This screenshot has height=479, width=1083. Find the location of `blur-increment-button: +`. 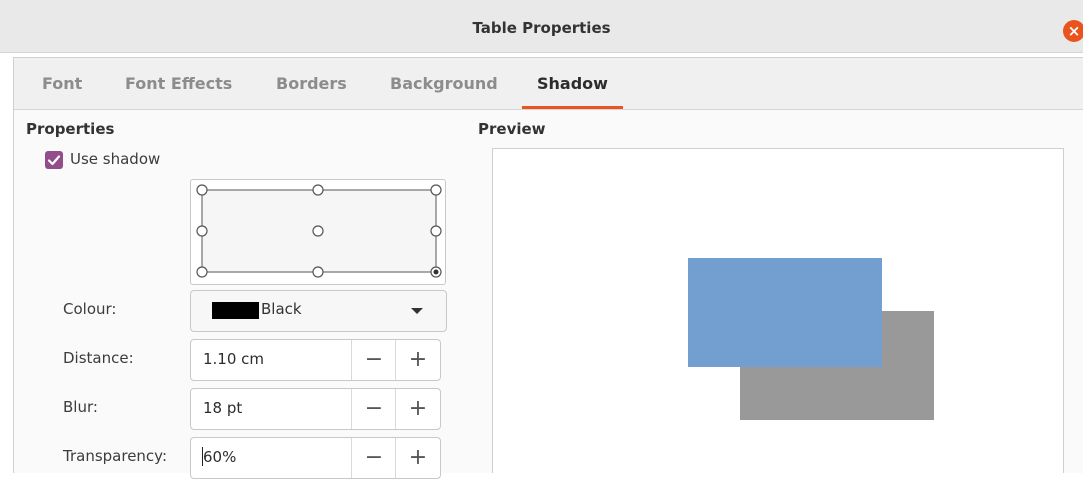

blur-increment-button: + is located at coordinates (417, 409).